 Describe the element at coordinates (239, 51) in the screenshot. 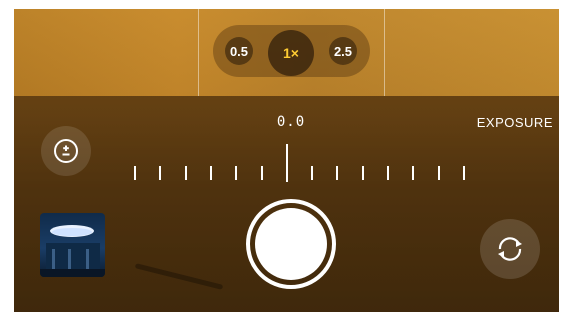

I see `zoom-0-5-button: 0.5` at that location.